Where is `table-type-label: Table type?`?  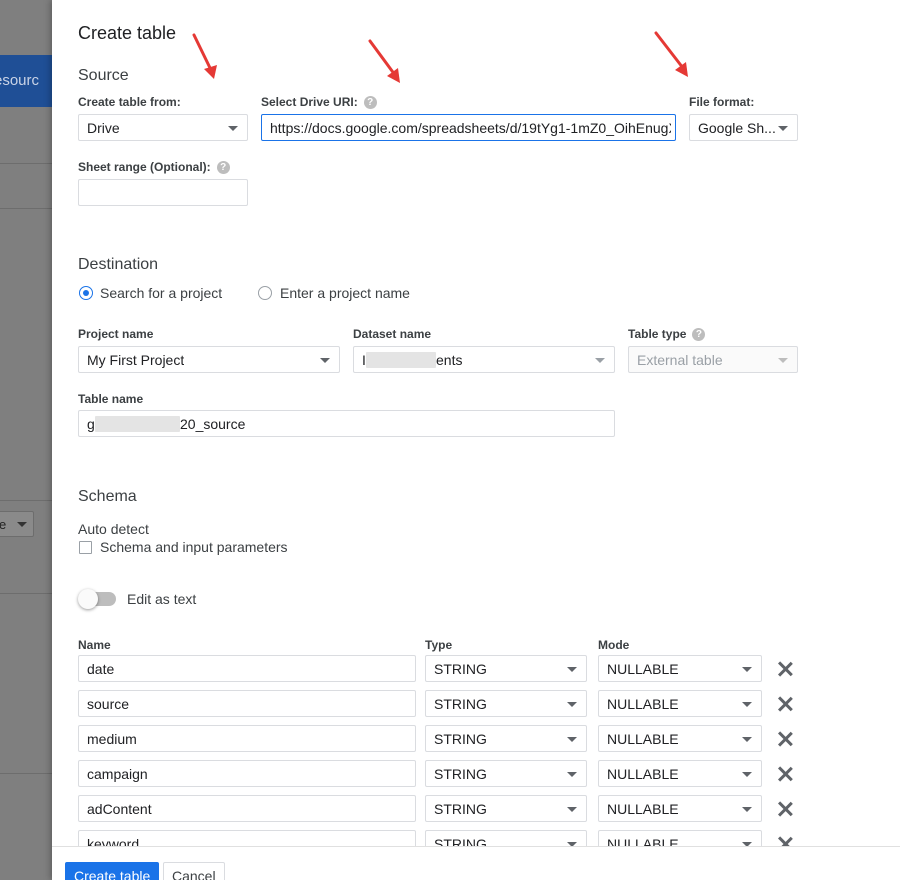 table-type-label: Table type? is located at coordinates (667, 334).